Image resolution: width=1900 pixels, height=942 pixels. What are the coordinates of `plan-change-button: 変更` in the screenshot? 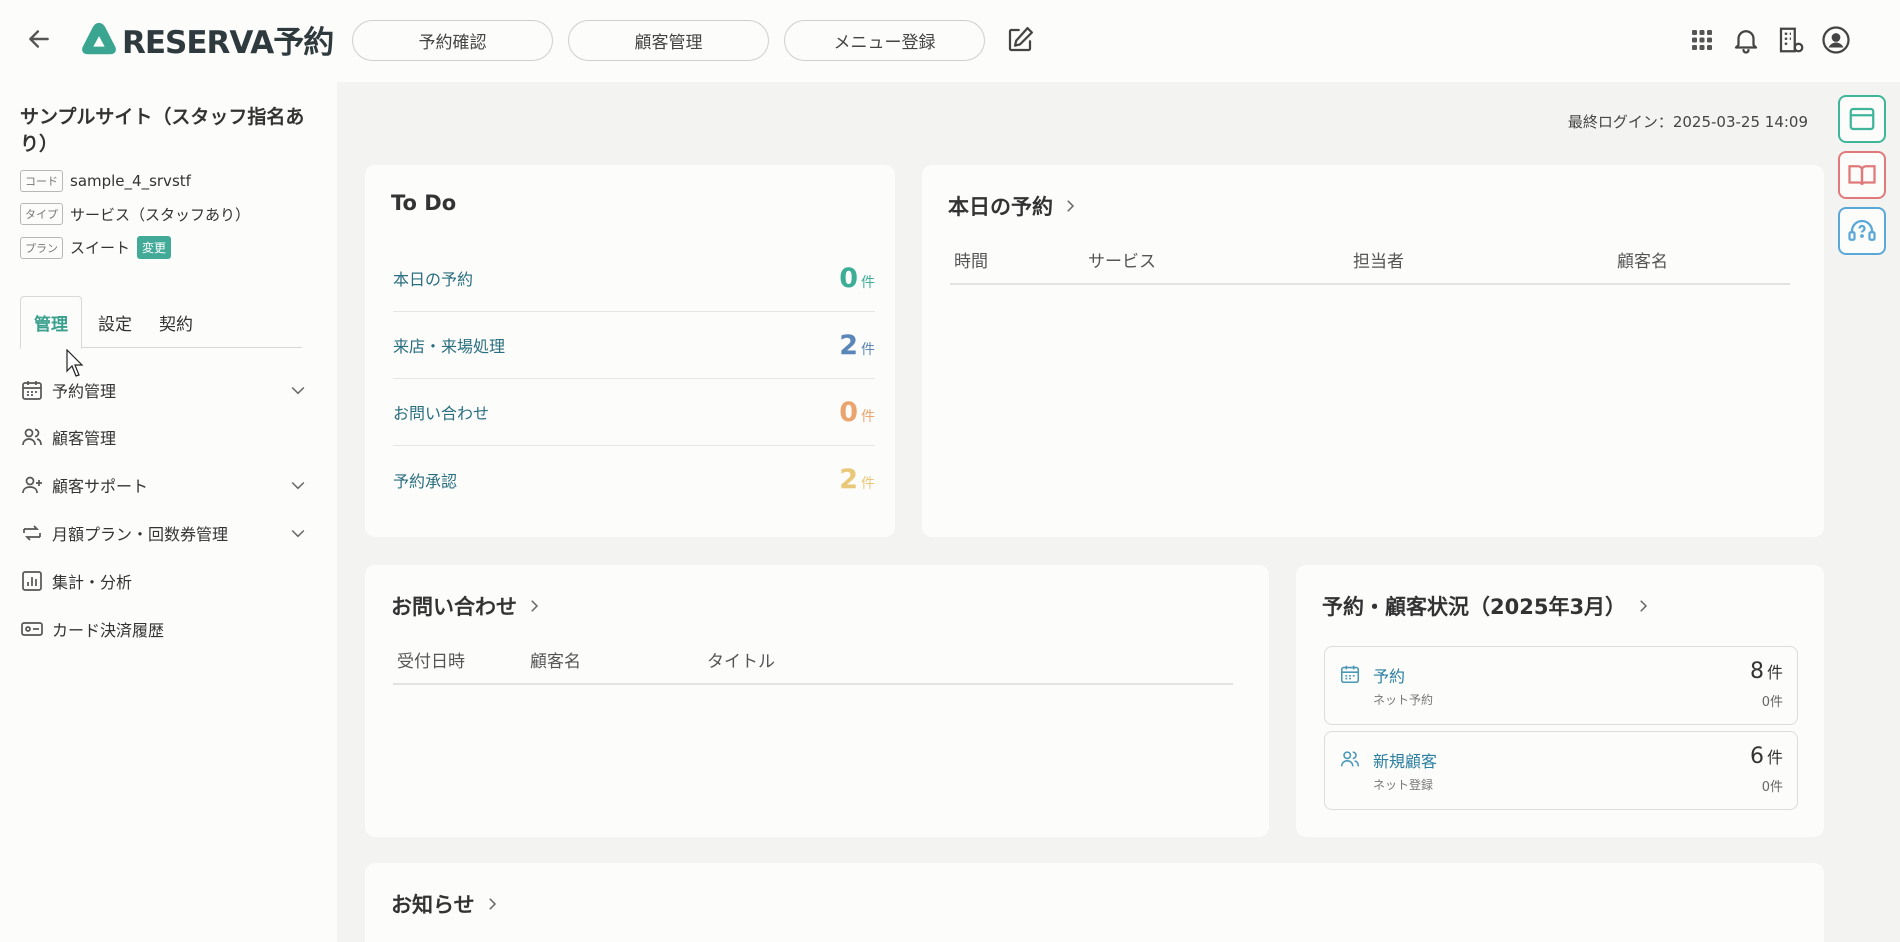 It's located at (154, 247).